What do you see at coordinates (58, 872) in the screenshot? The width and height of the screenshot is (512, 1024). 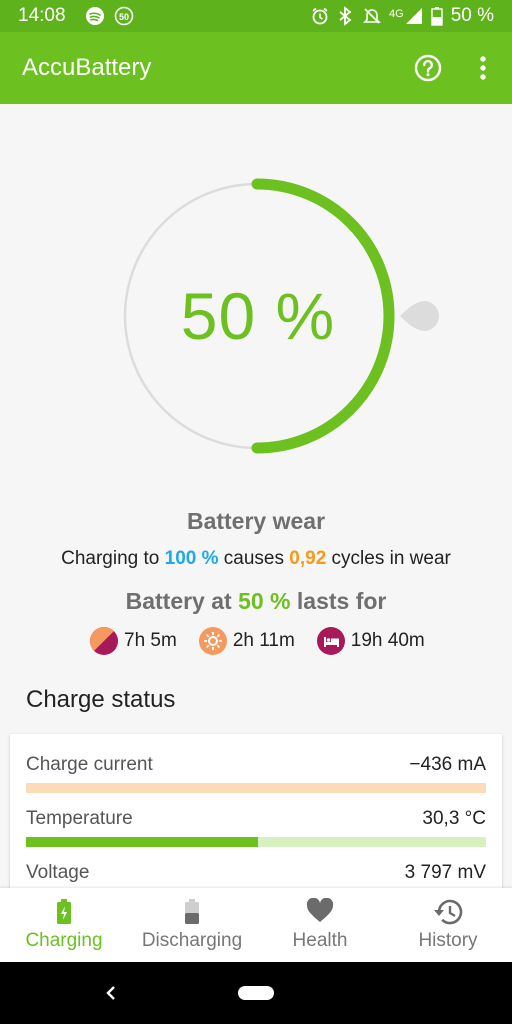 I see `voltage-label: Voltage` at bounding box center [58, 872].